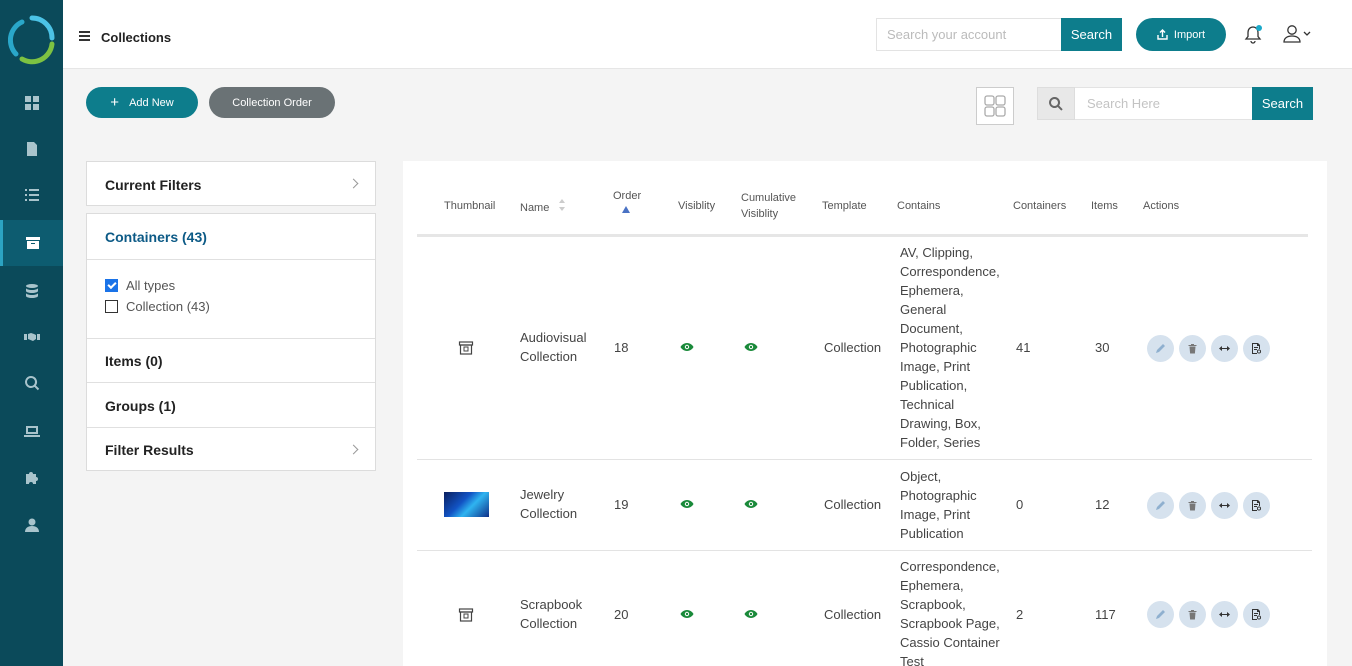 This screenshot has height=666, width=1352. I want to click on search-icon-box, so click(1056, 103).